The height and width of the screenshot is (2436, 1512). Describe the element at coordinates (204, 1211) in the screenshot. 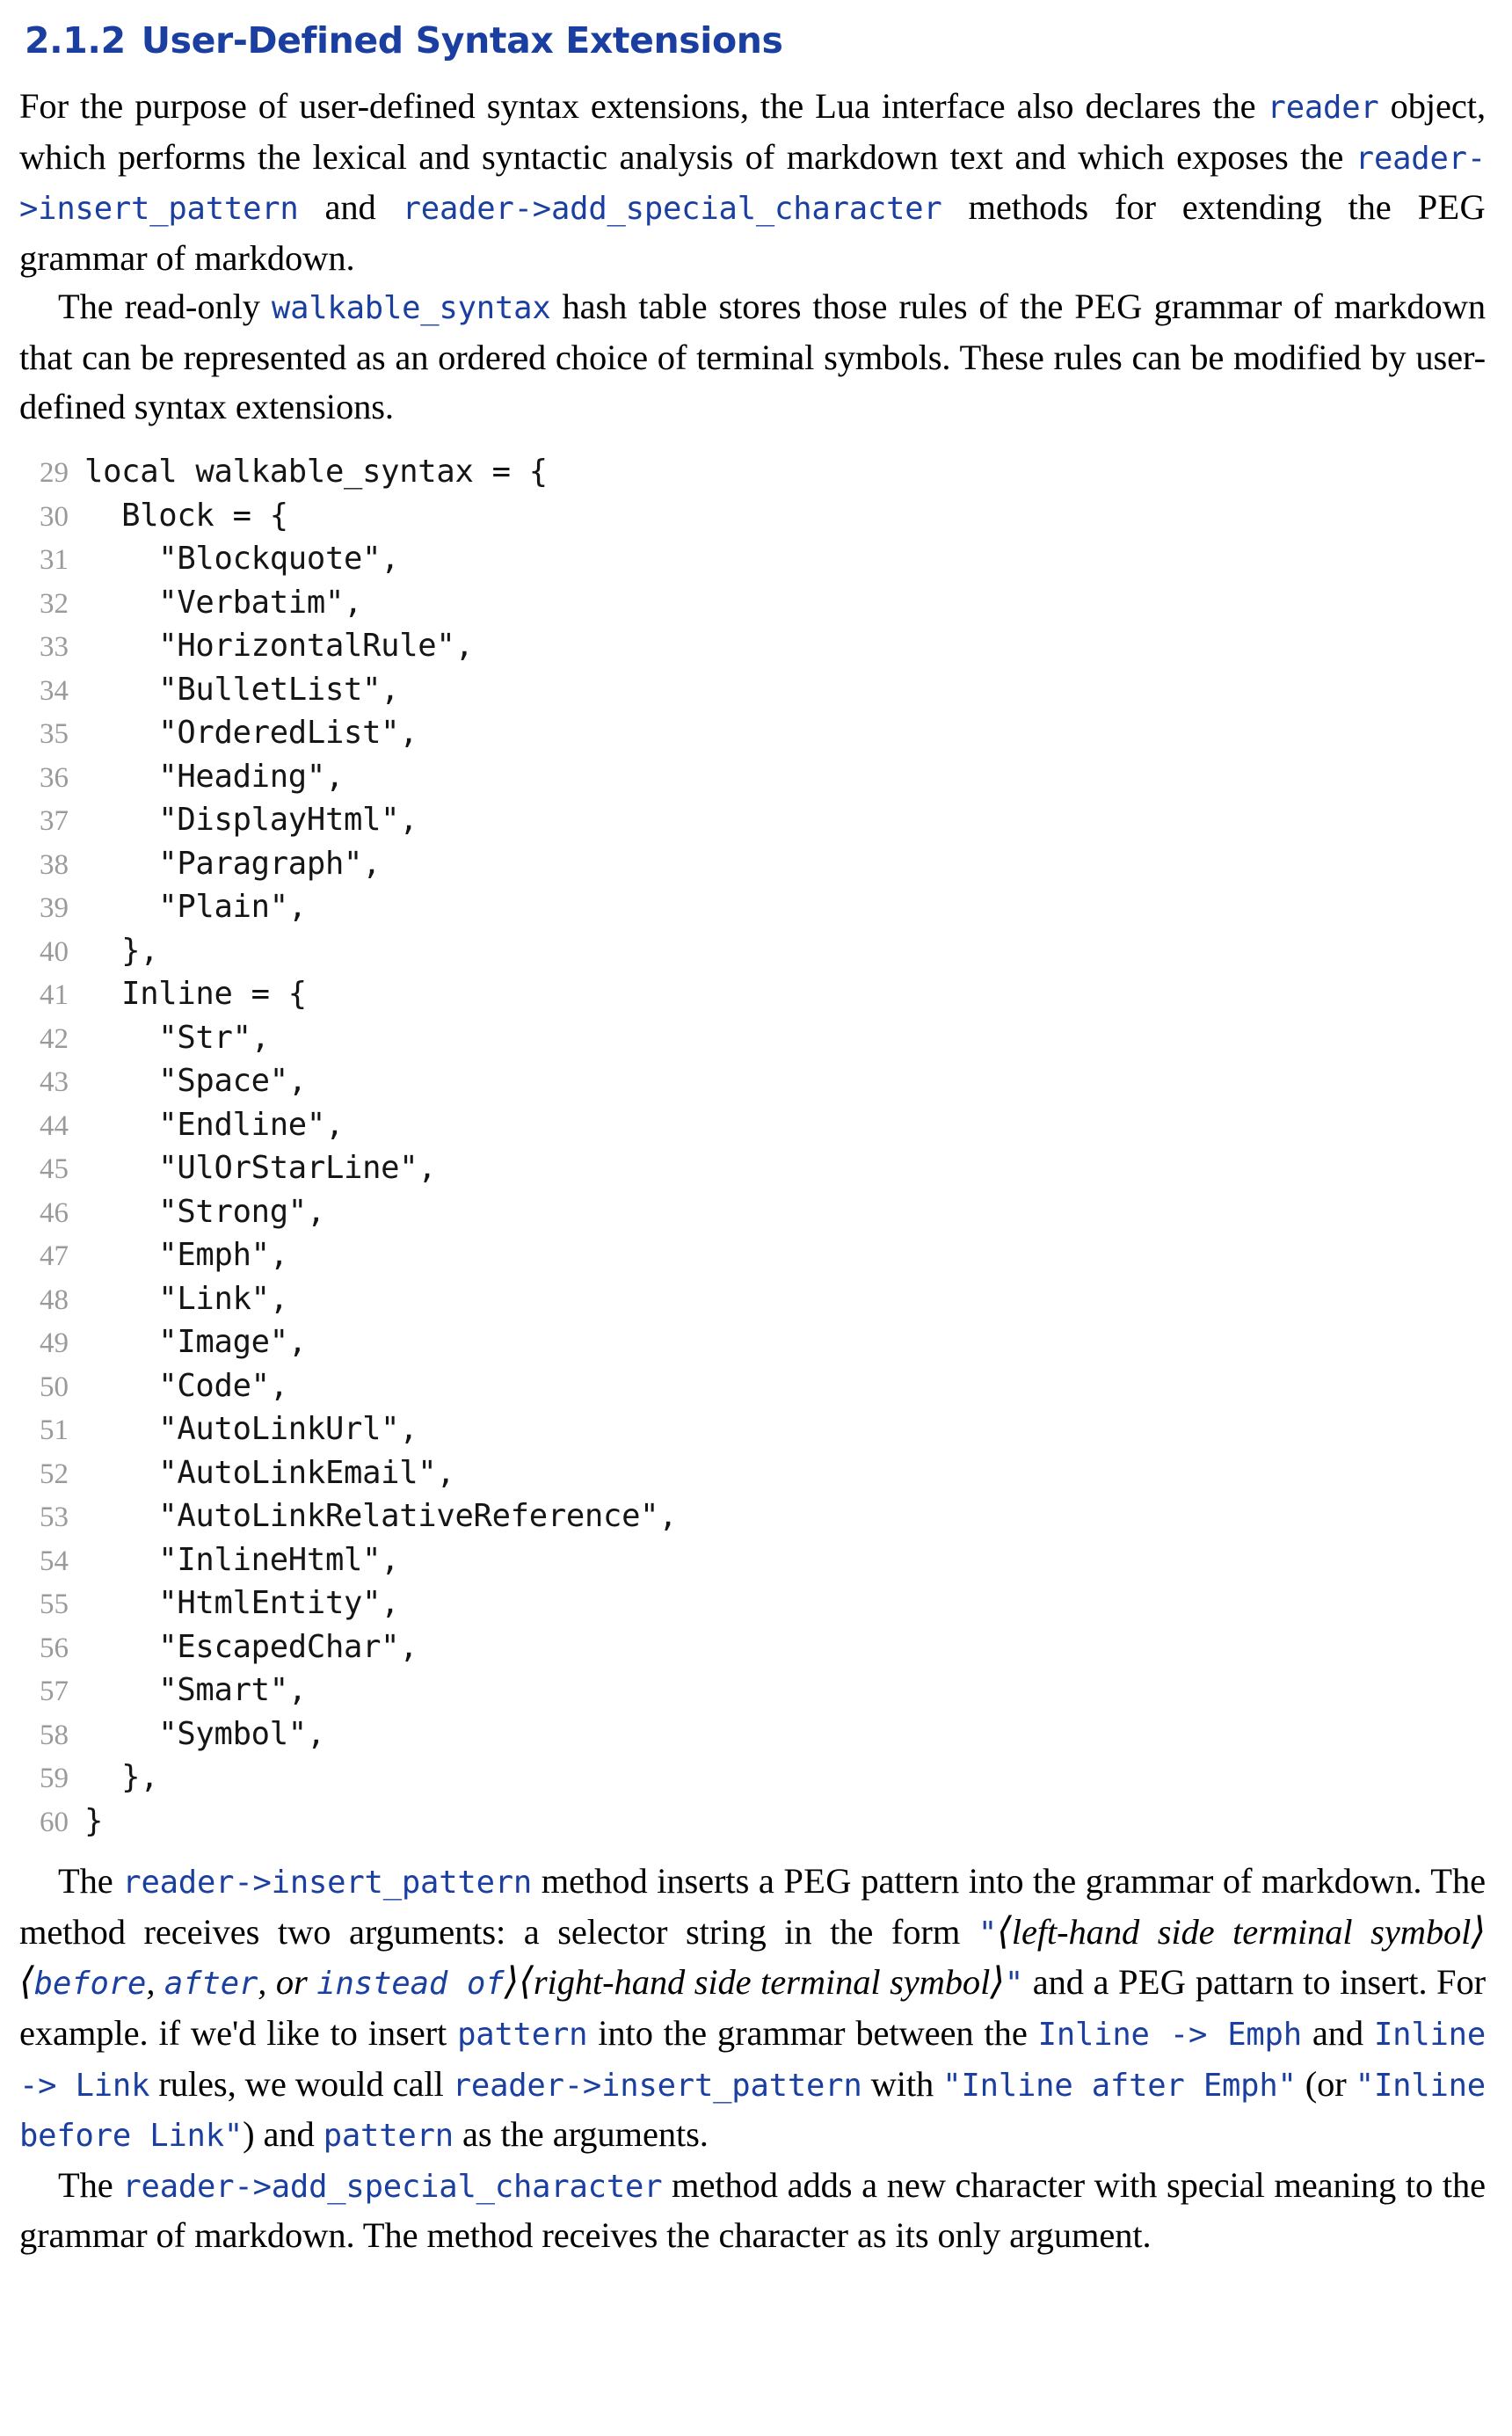

I see `code-line-source: "Strong",` at that location.